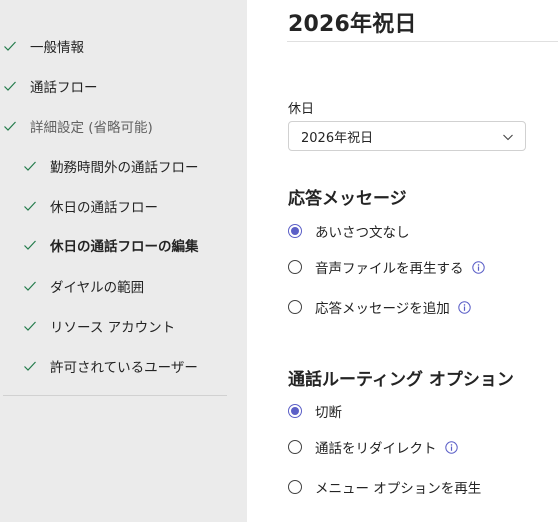 Image resolution: width=558 pixels, height=522 pixels. I want to click on holiday-select: 2026年祝日, so click(407, 136).